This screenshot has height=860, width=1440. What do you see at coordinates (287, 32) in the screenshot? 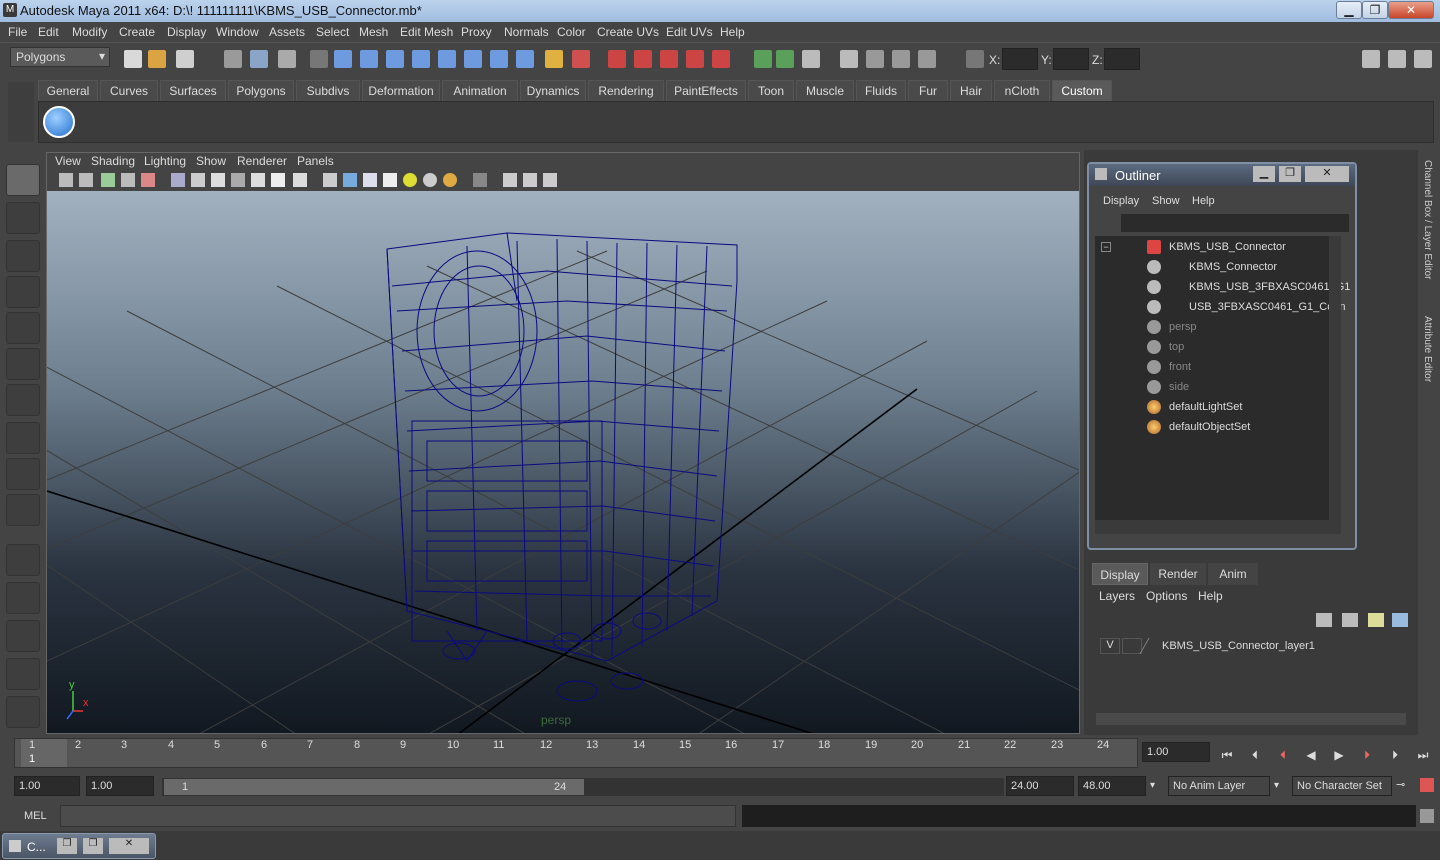
I see `menu-assets: Assets` at bounding box center [287, 32].